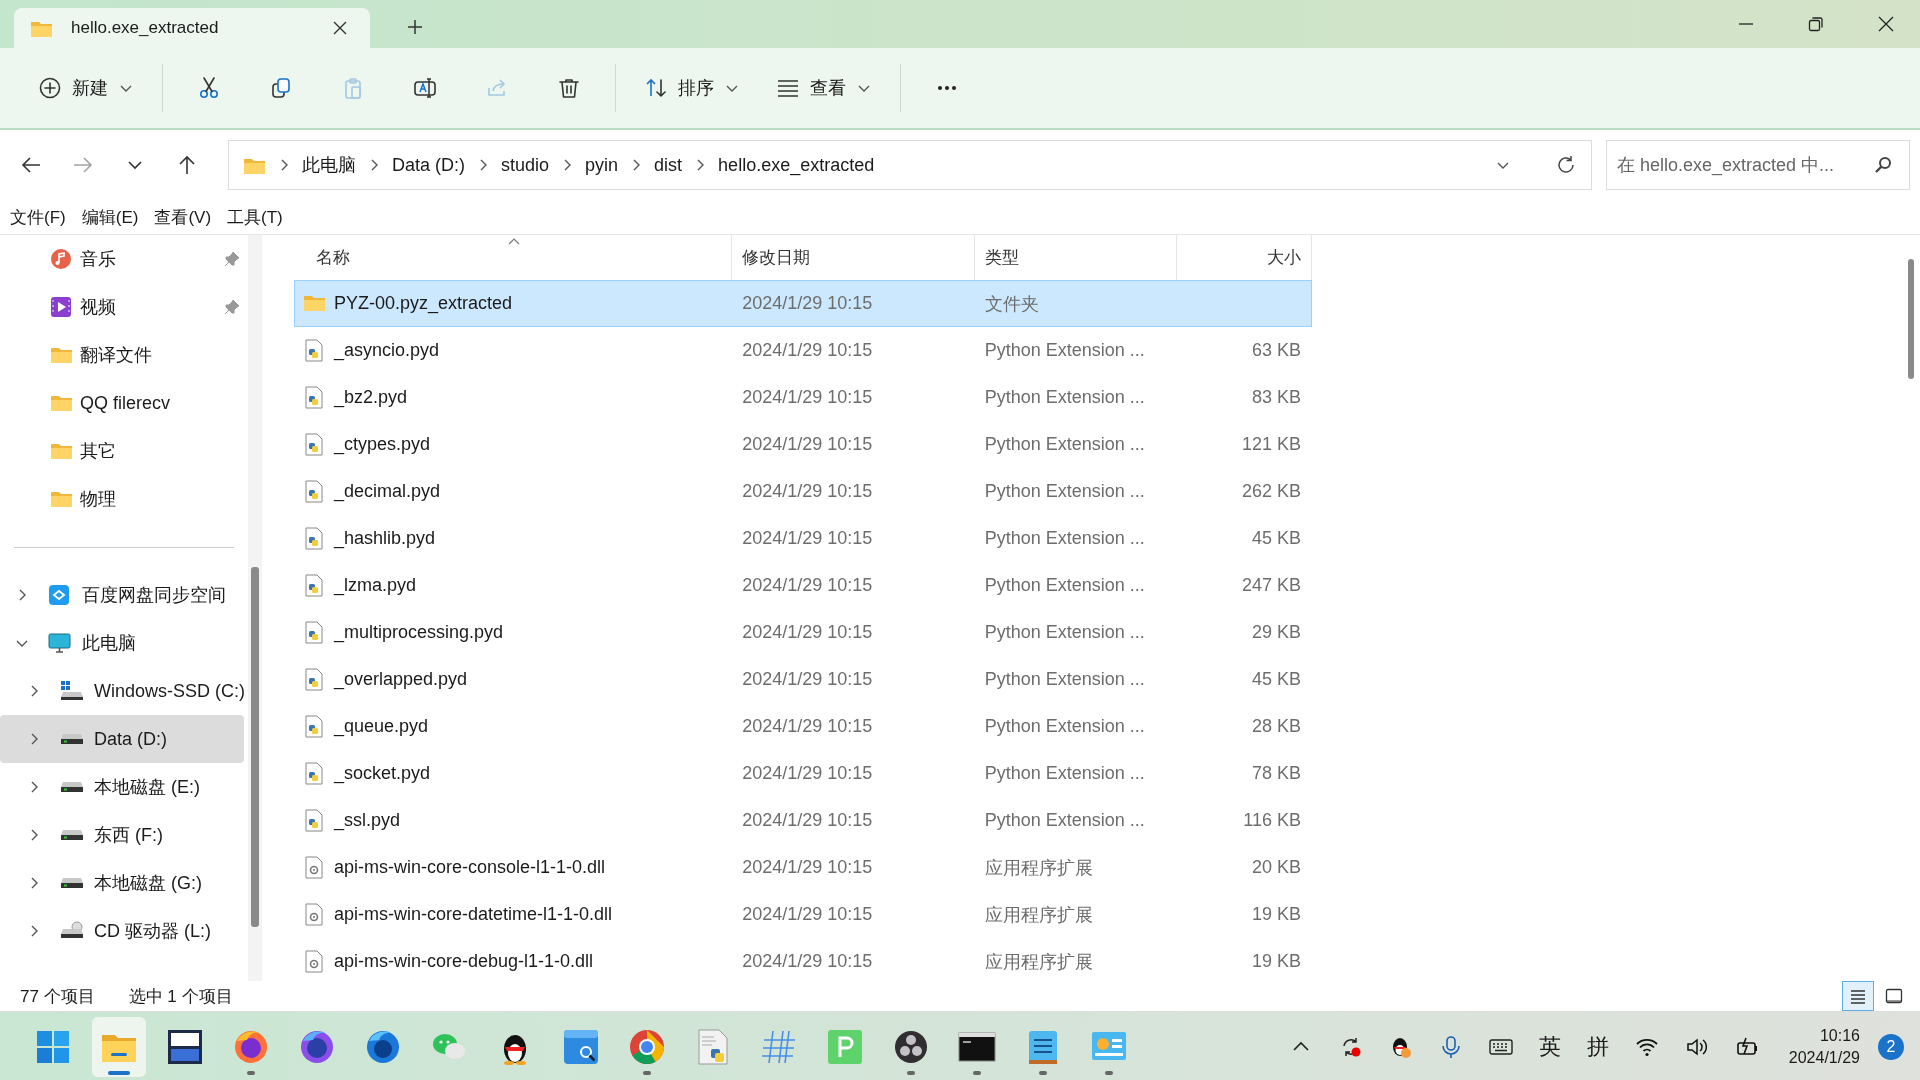 This screenshot has height=1080, width=1920. I want to click on music-icon, so click(62, 259).